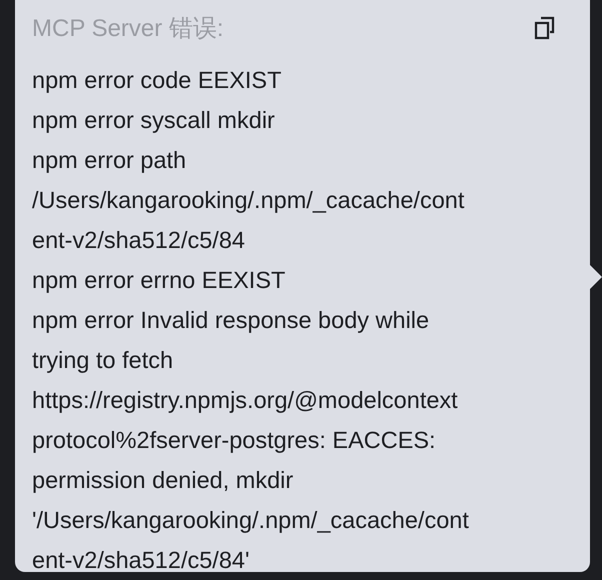 Image resolution: width=602 pixels, height=580 pixels. I want to click on copy-icon, so click(545, 28).